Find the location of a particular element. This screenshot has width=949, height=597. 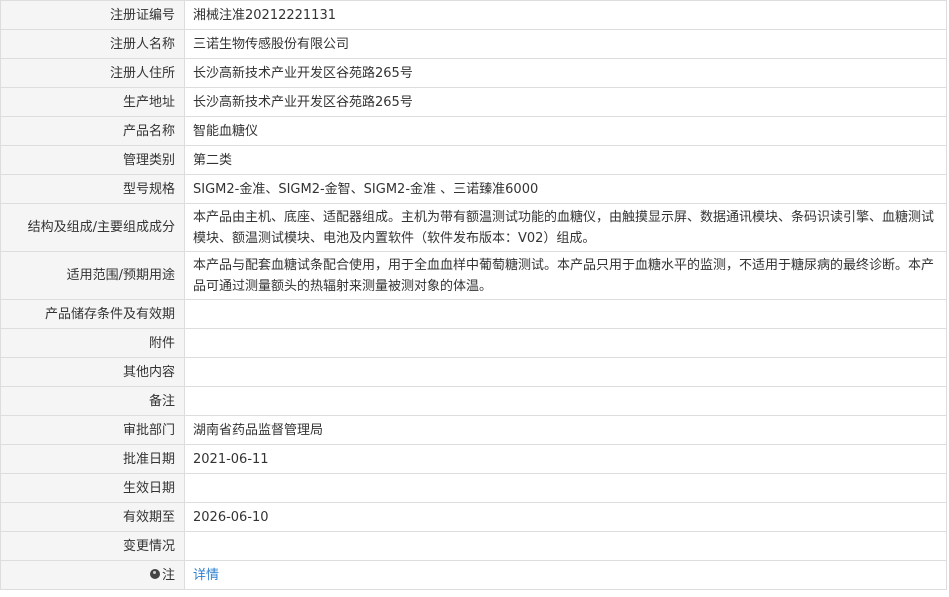

table-row: 审批部门 湖南省药品监督管理局 is located at coordinates (473, 430).